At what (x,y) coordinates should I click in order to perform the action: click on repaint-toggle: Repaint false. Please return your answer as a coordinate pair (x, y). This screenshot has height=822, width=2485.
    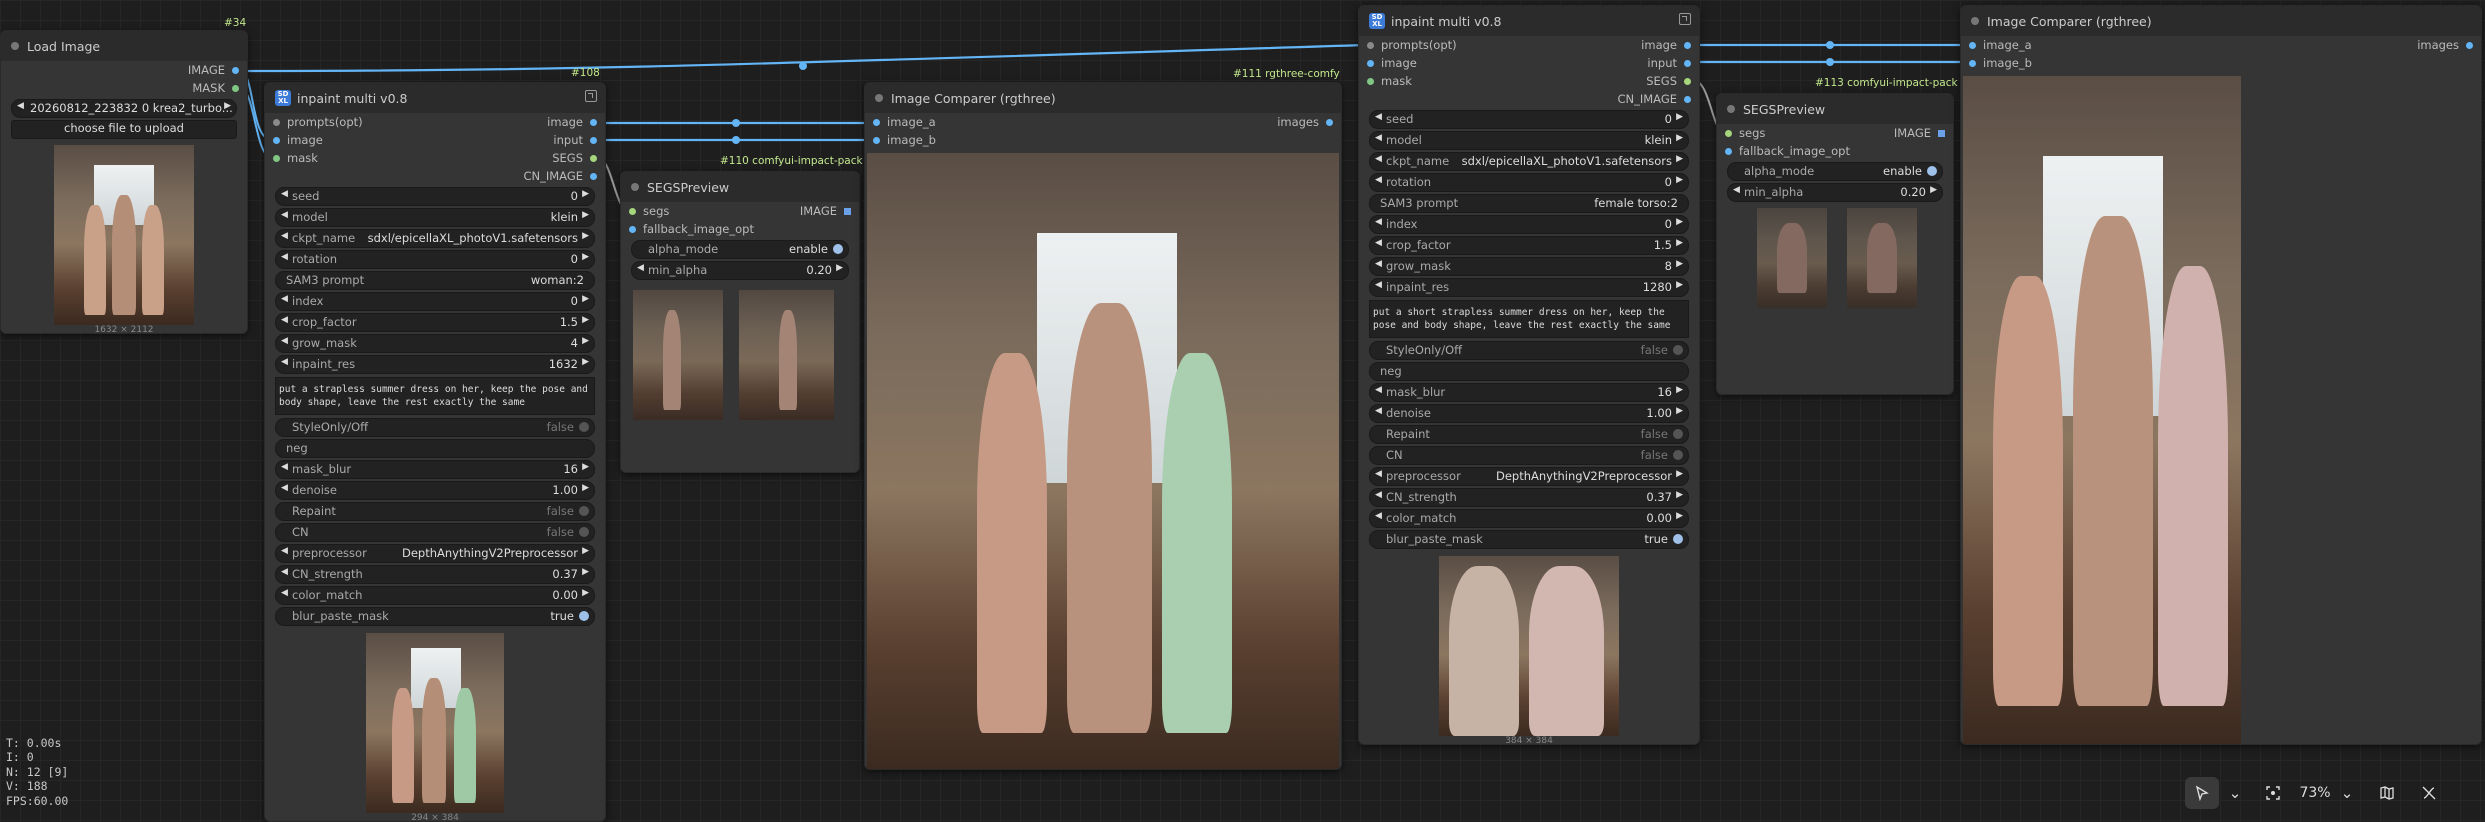
    Looking at the image, I should click on (435, 511).